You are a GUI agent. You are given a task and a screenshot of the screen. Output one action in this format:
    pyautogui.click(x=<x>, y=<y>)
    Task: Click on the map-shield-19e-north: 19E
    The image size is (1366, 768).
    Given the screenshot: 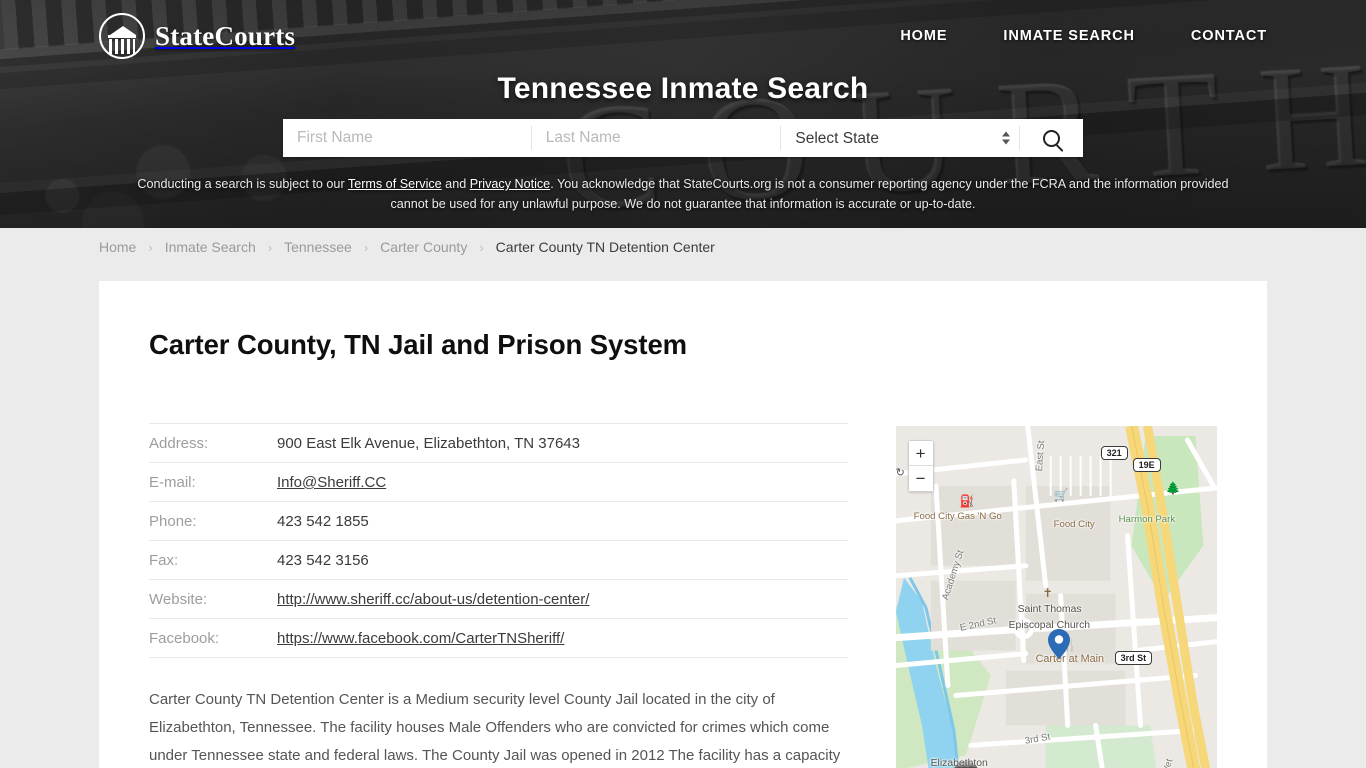 What is the action you would take?
    pyautogui.click(x=1146, y=465)
    